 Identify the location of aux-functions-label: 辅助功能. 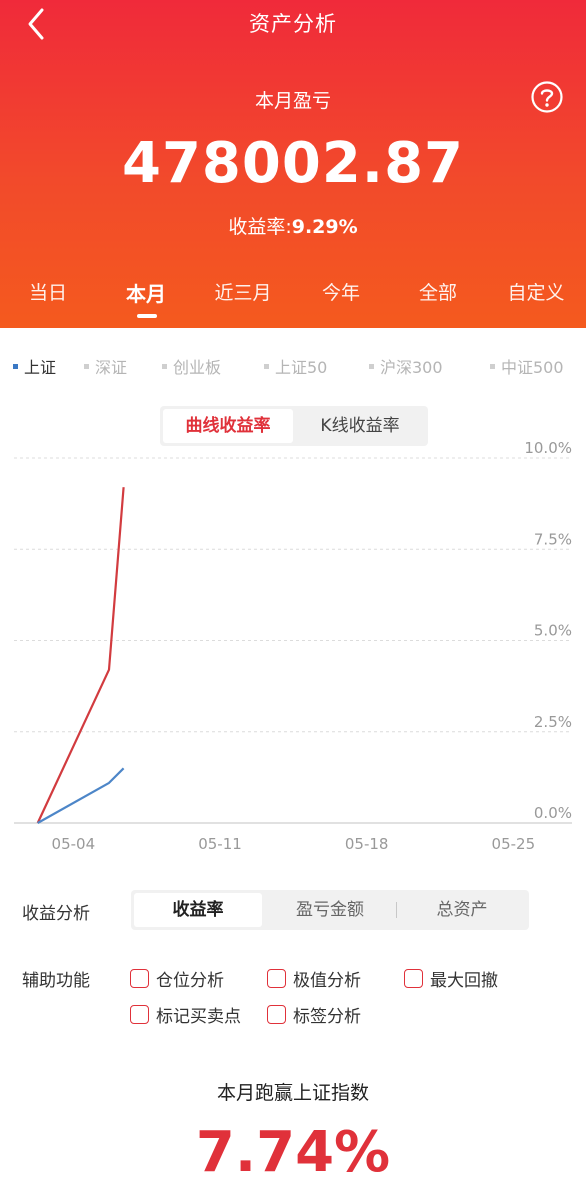
(56, 981).